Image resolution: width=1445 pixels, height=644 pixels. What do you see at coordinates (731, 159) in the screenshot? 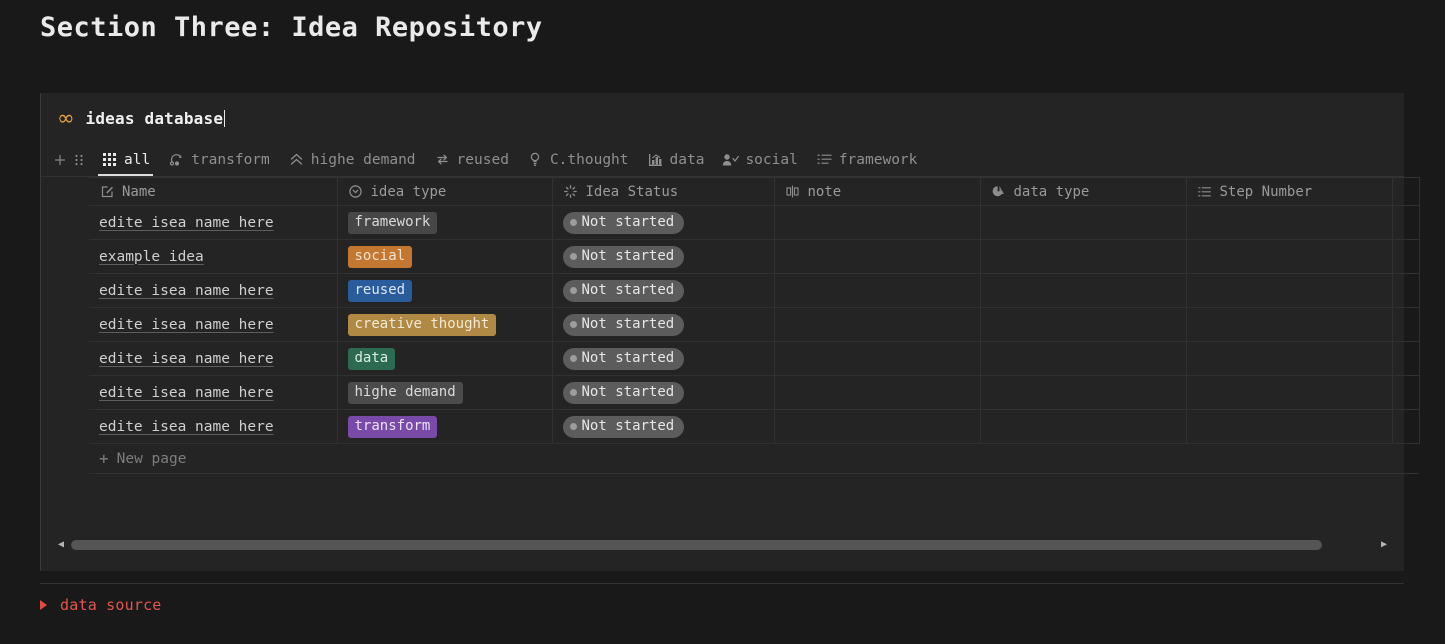
I see `person-check-icon` at bounding box center [731, 159].